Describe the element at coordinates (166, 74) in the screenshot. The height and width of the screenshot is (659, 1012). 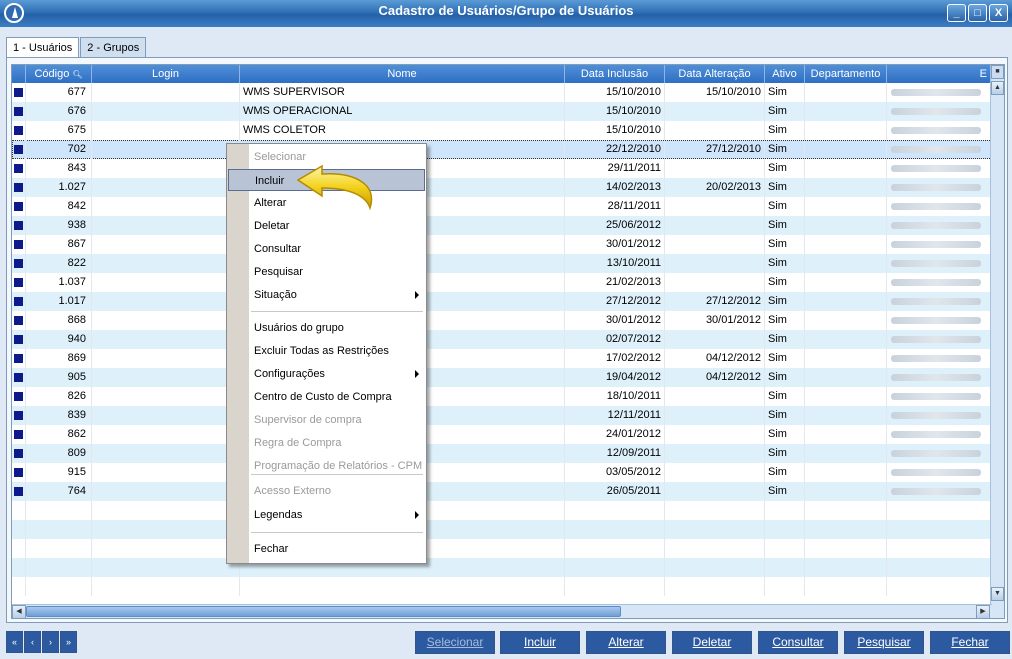
I see `header-login: Login` at that location.